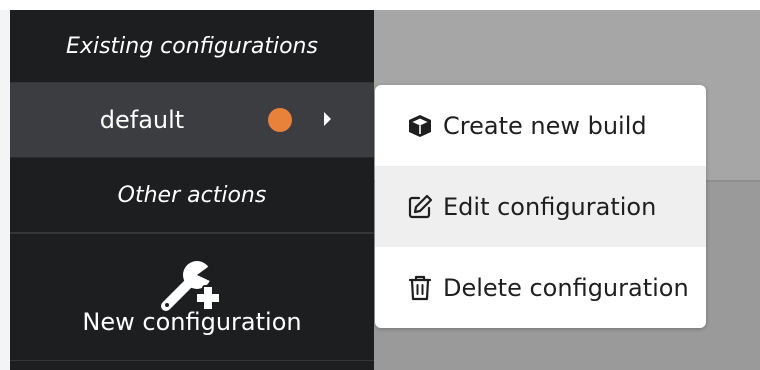 The width and height of the screenshot is (760, 370). Describe the element at coordinates (192, 322) in the screenshot. I see `new-configuration-label: New configuration` at that location.